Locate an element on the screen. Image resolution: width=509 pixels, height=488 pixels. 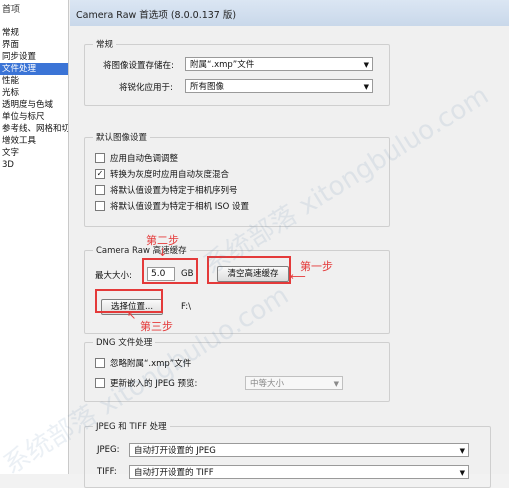
camera-iso-text: 将默认值设置为特定于相机 ISO 设置 is located at coordinates (179, 207).